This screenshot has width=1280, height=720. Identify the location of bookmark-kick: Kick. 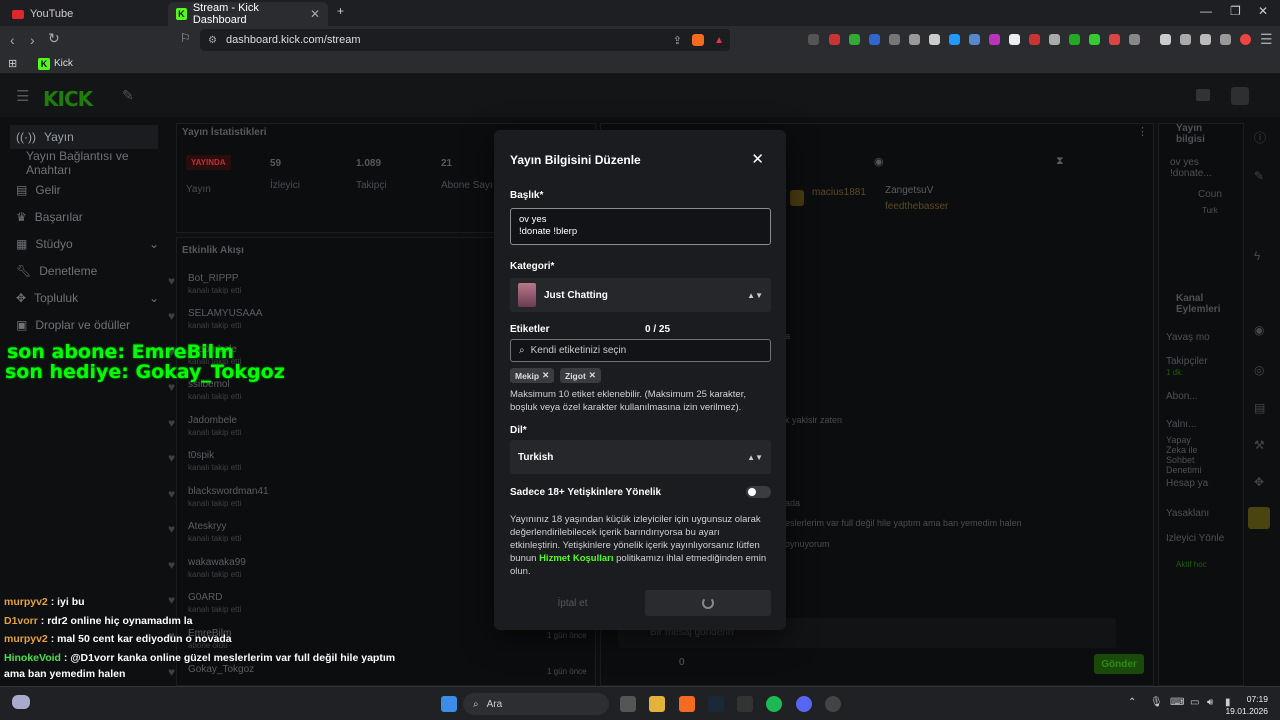
(63, 63).